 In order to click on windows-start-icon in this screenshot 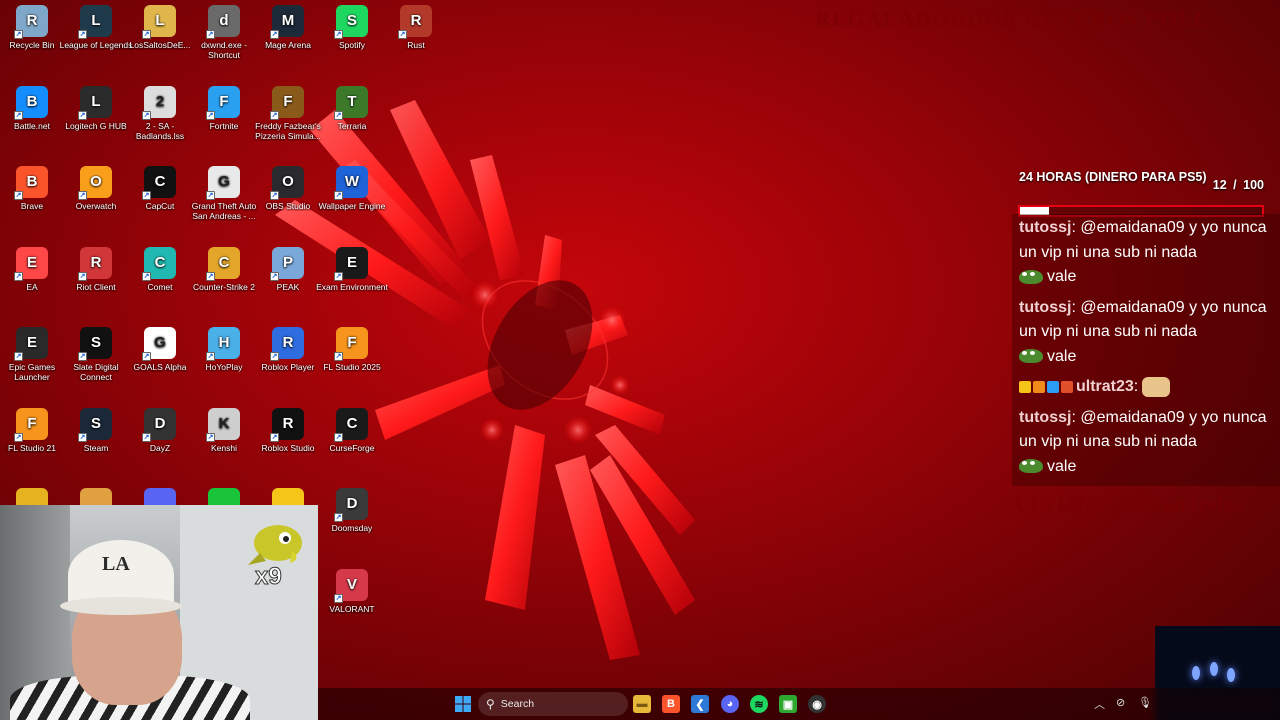, I will do `click(463, 704)`.